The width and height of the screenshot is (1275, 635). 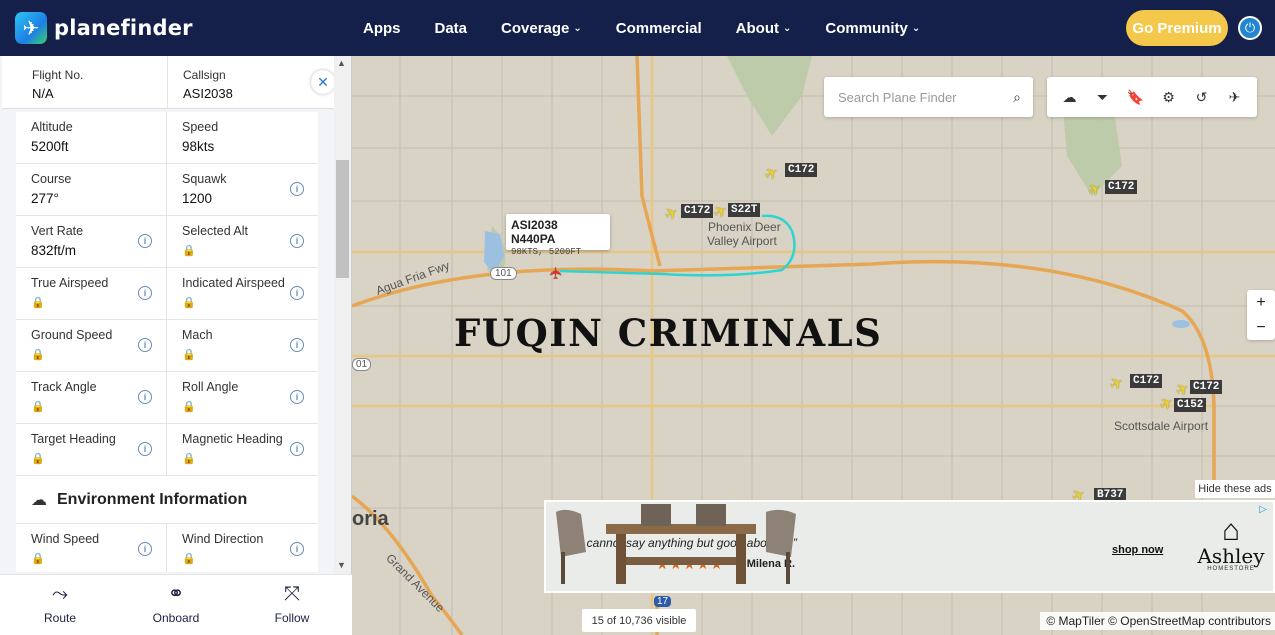 What do you see at coordinates (541, 28) in the screenshot?
I see `nav-coverage: Coverage ⌄` at bounding box center [541, 28].